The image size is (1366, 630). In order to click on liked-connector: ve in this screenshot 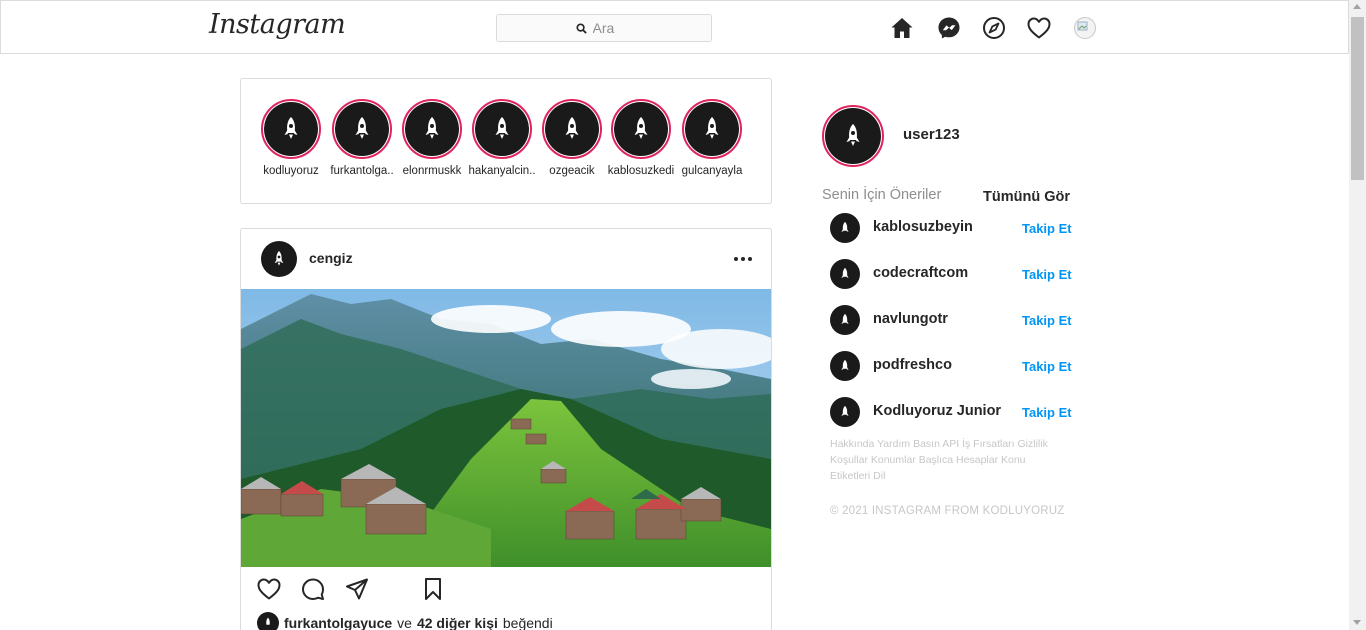, I will do `click(404, 622)`.